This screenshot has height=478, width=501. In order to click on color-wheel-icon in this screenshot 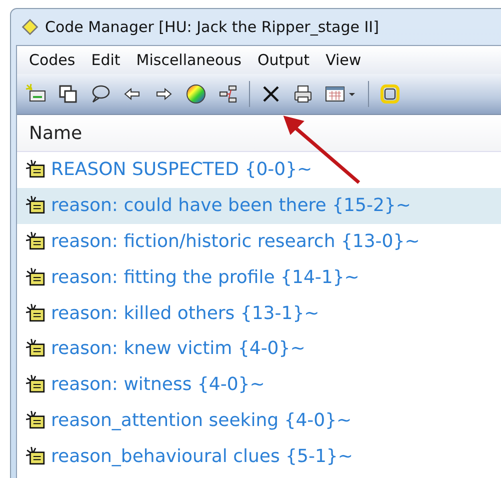, I will do `click(196, 94)`.